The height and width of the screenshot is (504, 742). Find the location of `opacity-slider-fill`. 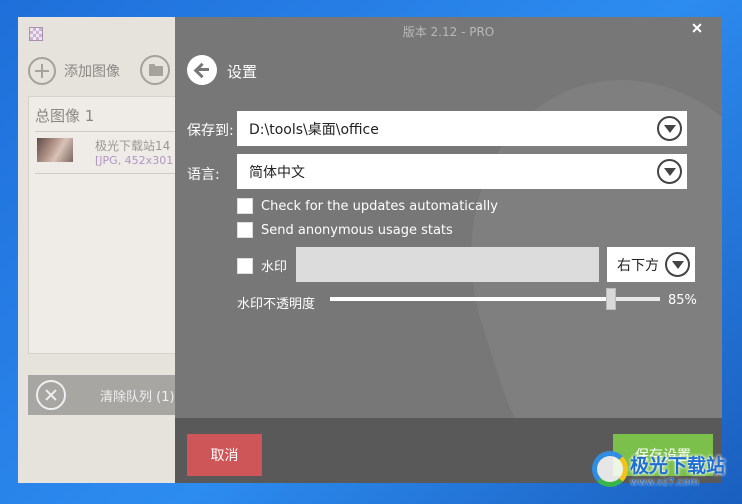

opacity-slider-fill is located at coordinates (470, 299).